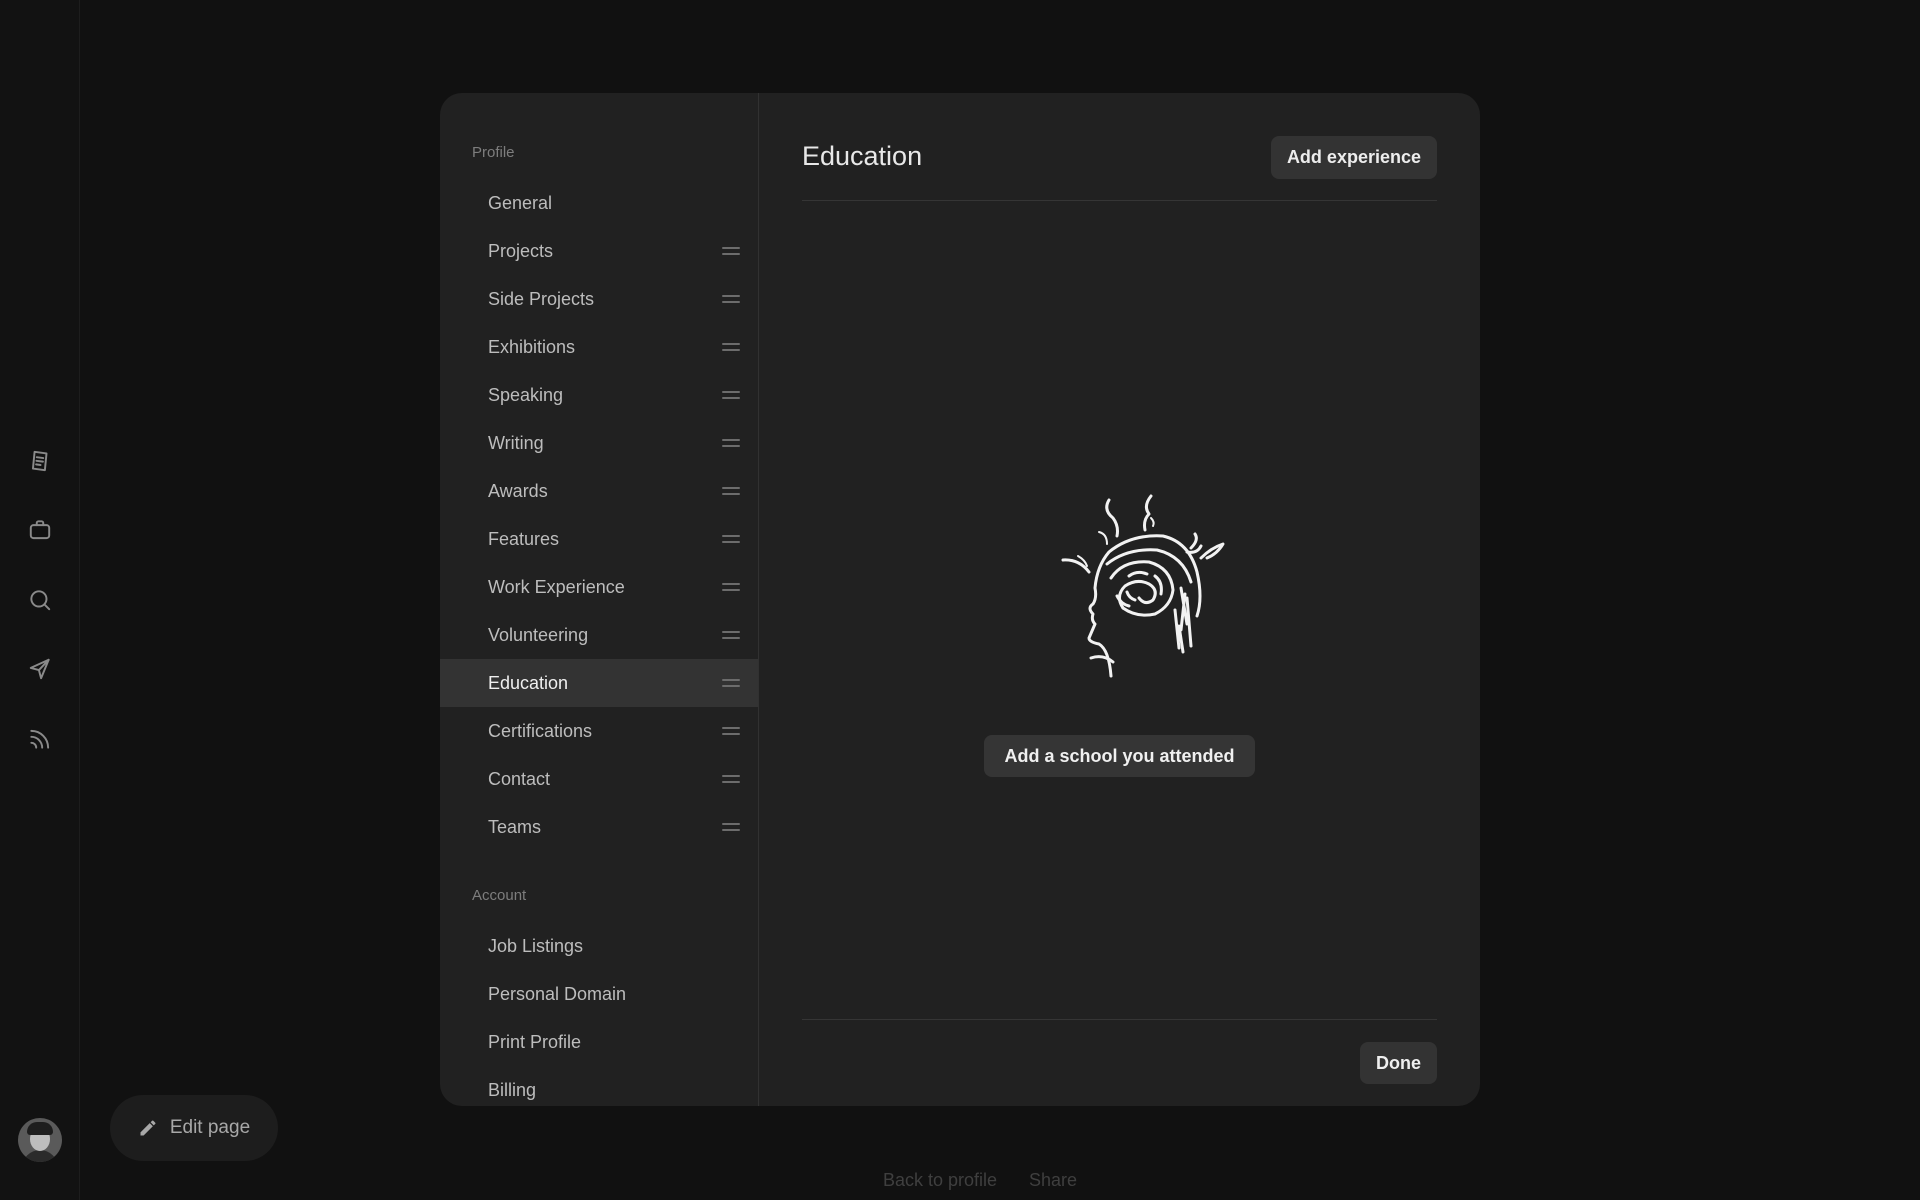 This screenshot has width=1920, height=1200. I want to click on add-school-button: Add a school you attended, so click(1119, 756).